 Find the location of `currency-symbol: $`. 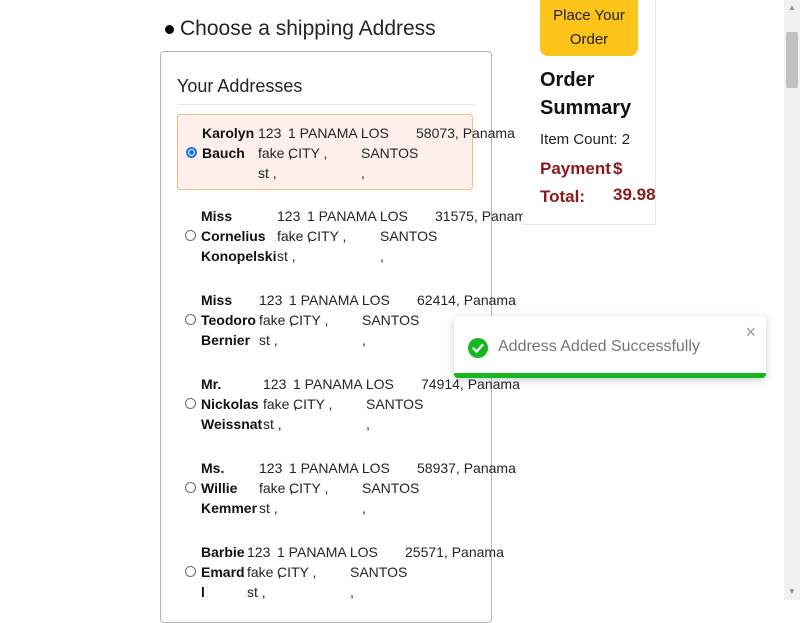

currency-symbol: $ is located at coordinates (618, 168).